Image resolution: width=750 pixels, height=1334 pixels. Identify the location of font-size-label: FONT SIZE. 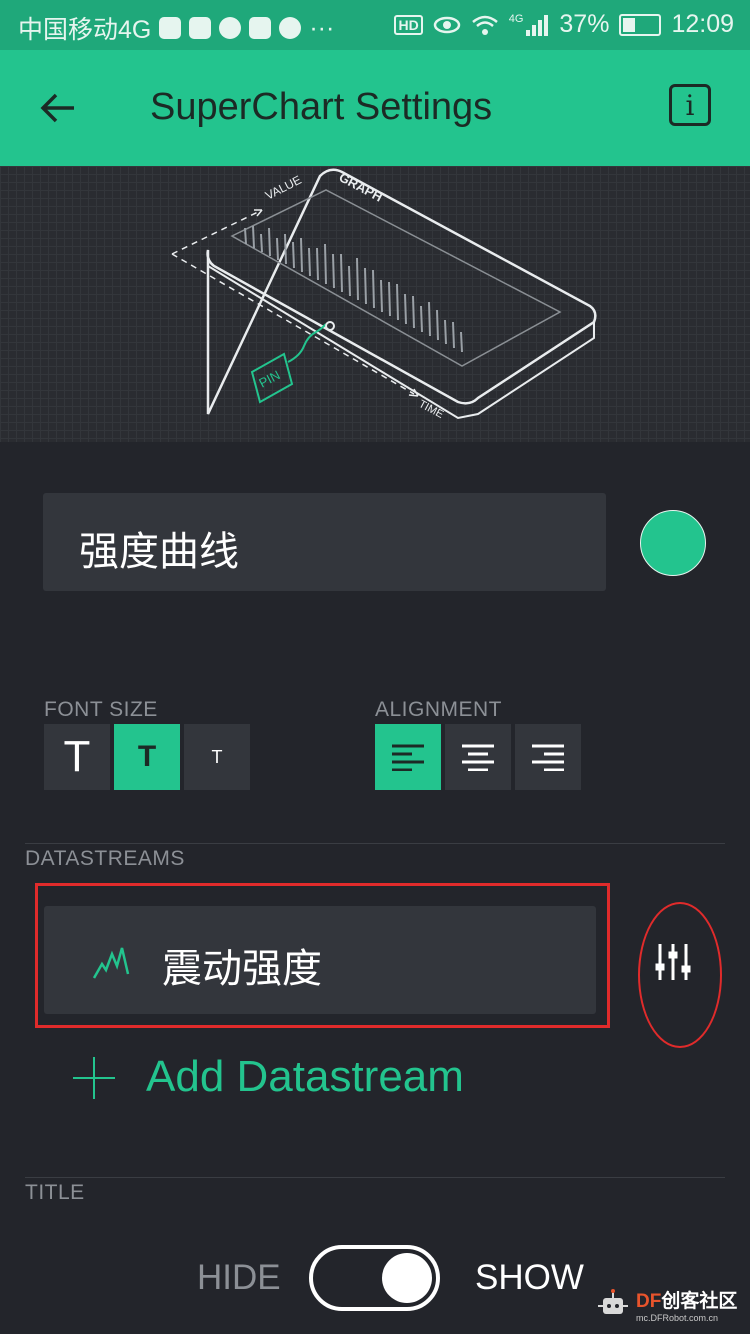
(101, 709).